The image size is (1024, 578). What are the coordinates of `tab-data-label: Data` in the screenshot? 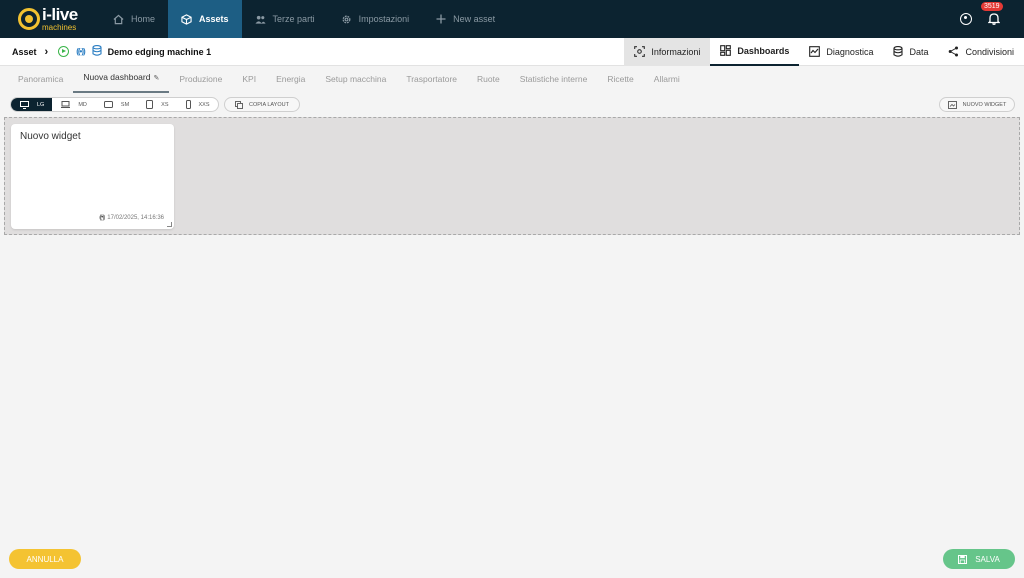 It's located at (919, 51).